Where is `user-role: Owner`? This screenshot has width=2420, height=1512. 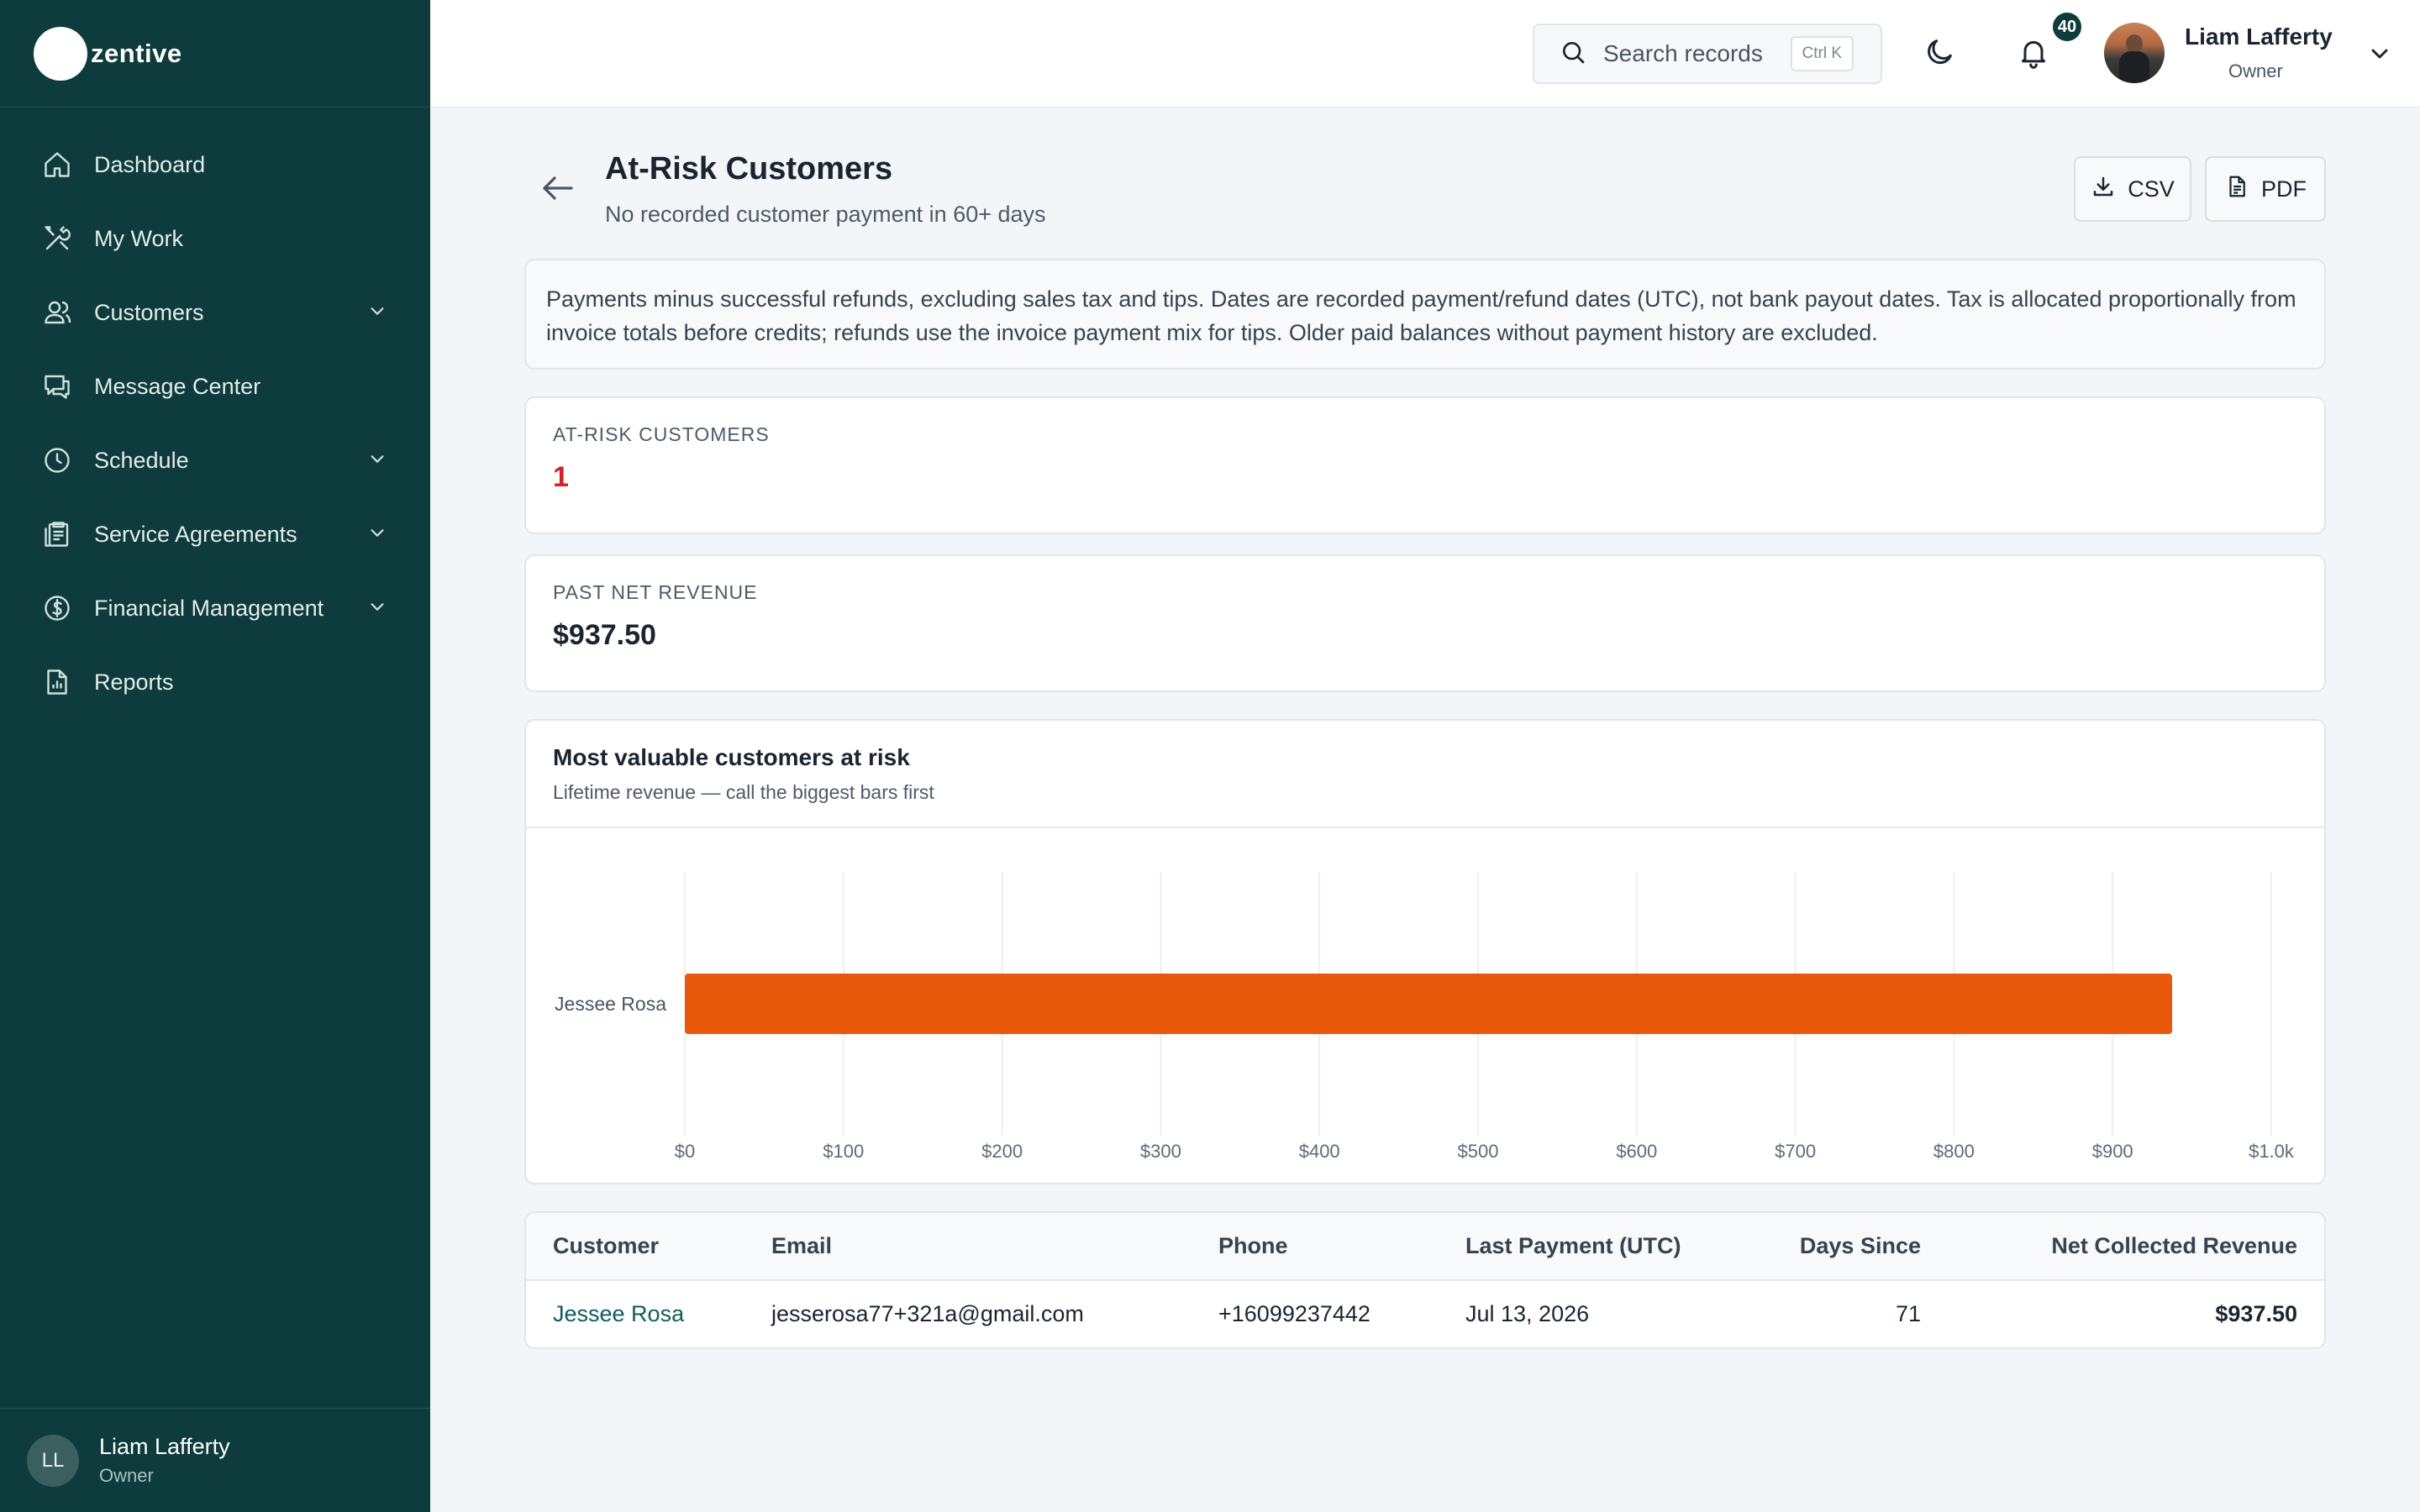 user-role: Owner is located at coordinates (2255, 70).